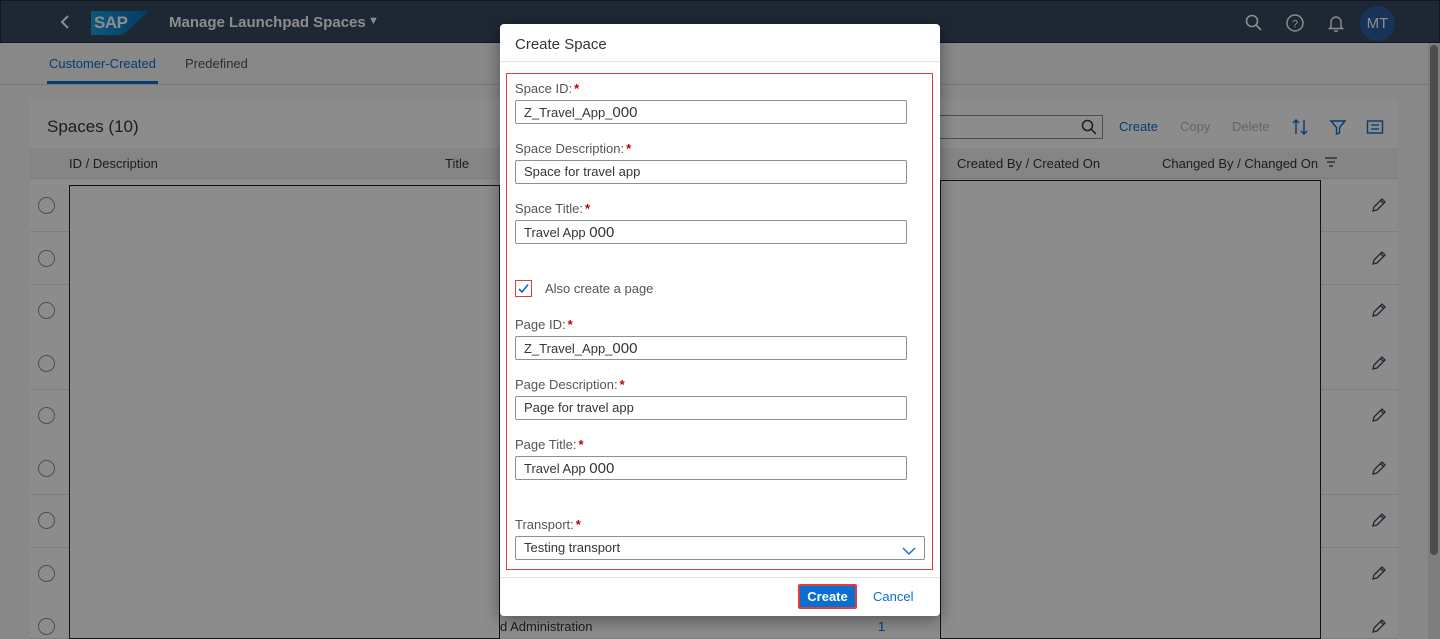 The image size is (1440, 639). Describe the element at coordinates (599, 288) in the screenshot. I see `also-create-page-label: Also create a page` at that location.